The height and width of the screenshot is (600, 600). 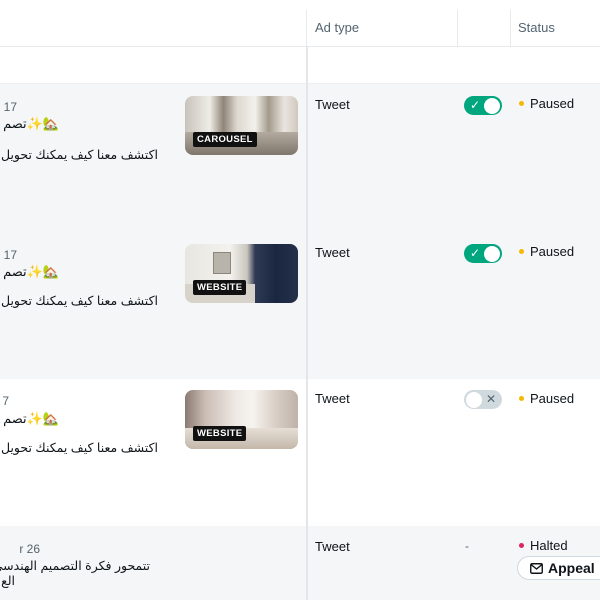 I want to click on status-label: Halted, so click(x=549, y=545).